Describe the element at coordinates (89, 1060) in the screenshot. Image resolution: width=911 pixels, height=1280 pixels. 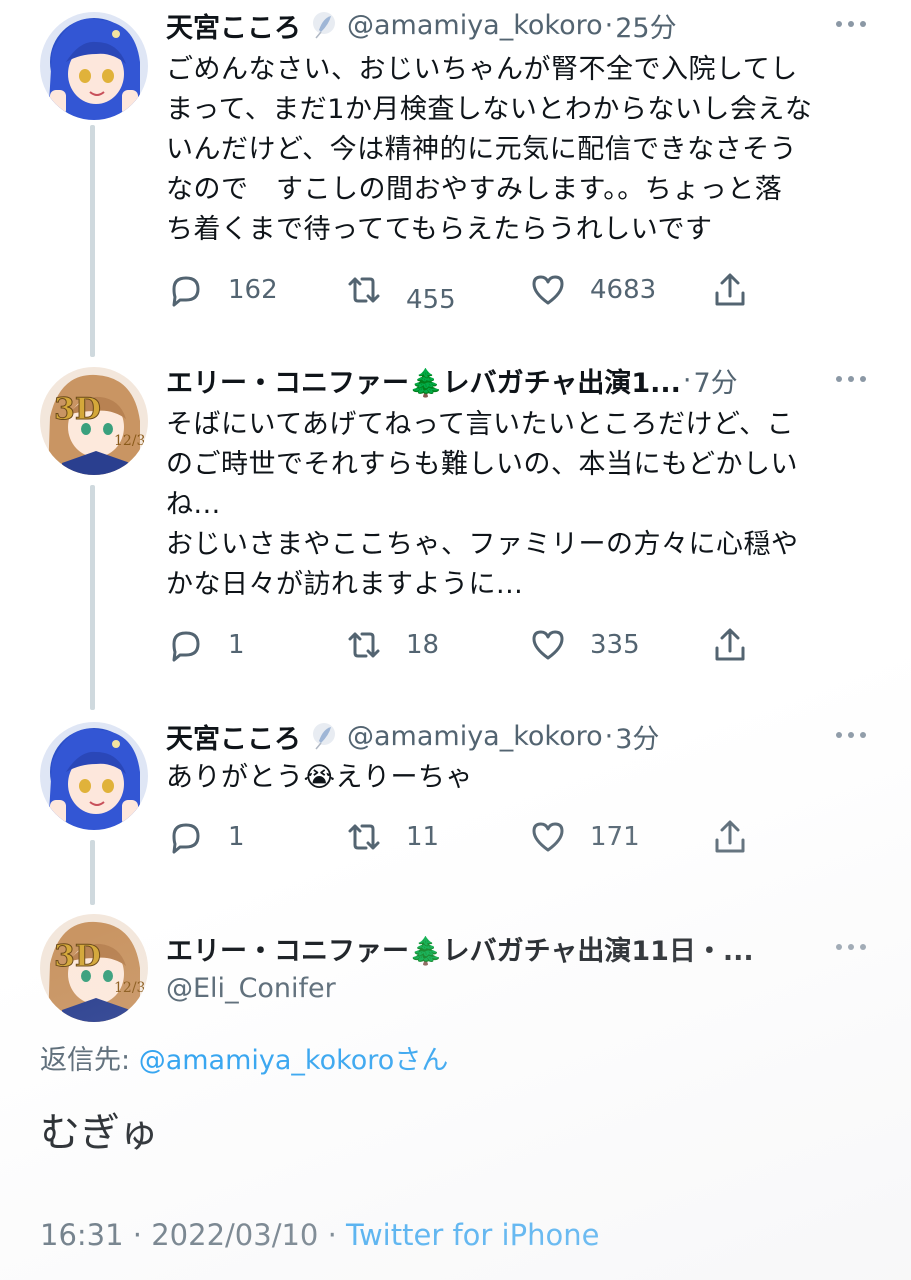
I see `reply-to-prefix: 返信先:` at that location.